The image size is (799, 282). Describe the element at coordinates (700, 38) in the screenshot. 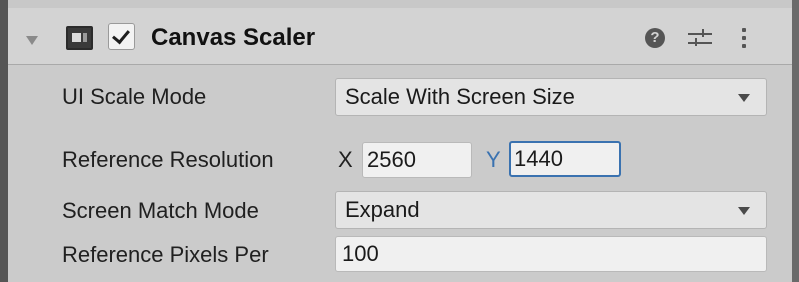

I see `presets-sliders-icon` at that location.